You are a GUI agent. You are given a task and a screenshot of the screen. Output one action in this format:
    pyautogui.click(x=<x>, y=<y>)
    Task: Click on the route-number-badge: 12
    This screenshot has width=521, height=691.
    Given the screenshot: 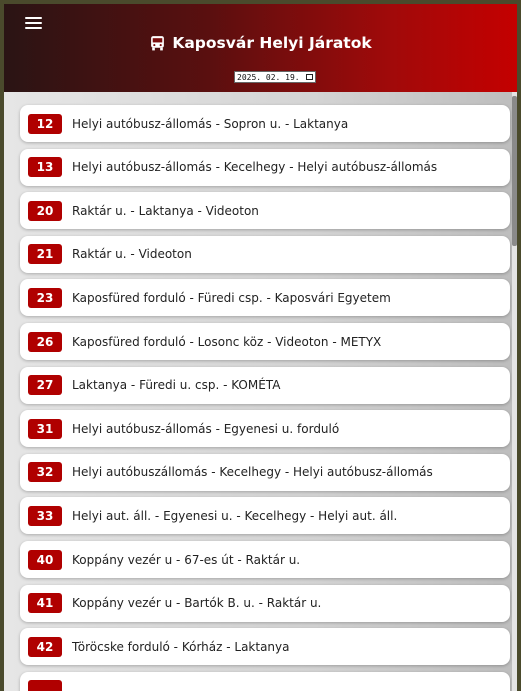 What is the action you would take?
    pyautogui.click(x=45, y=123)
    